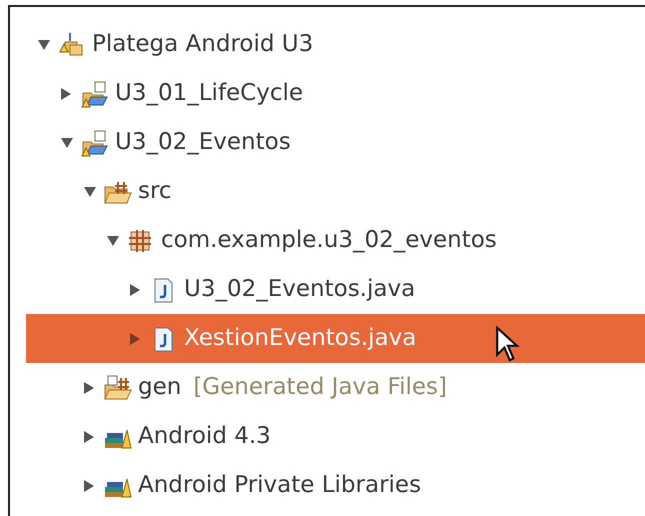 This screenshot has height=516, width=645. I want to click on tree-item: U3_02_Eventos, so click(335, 142).